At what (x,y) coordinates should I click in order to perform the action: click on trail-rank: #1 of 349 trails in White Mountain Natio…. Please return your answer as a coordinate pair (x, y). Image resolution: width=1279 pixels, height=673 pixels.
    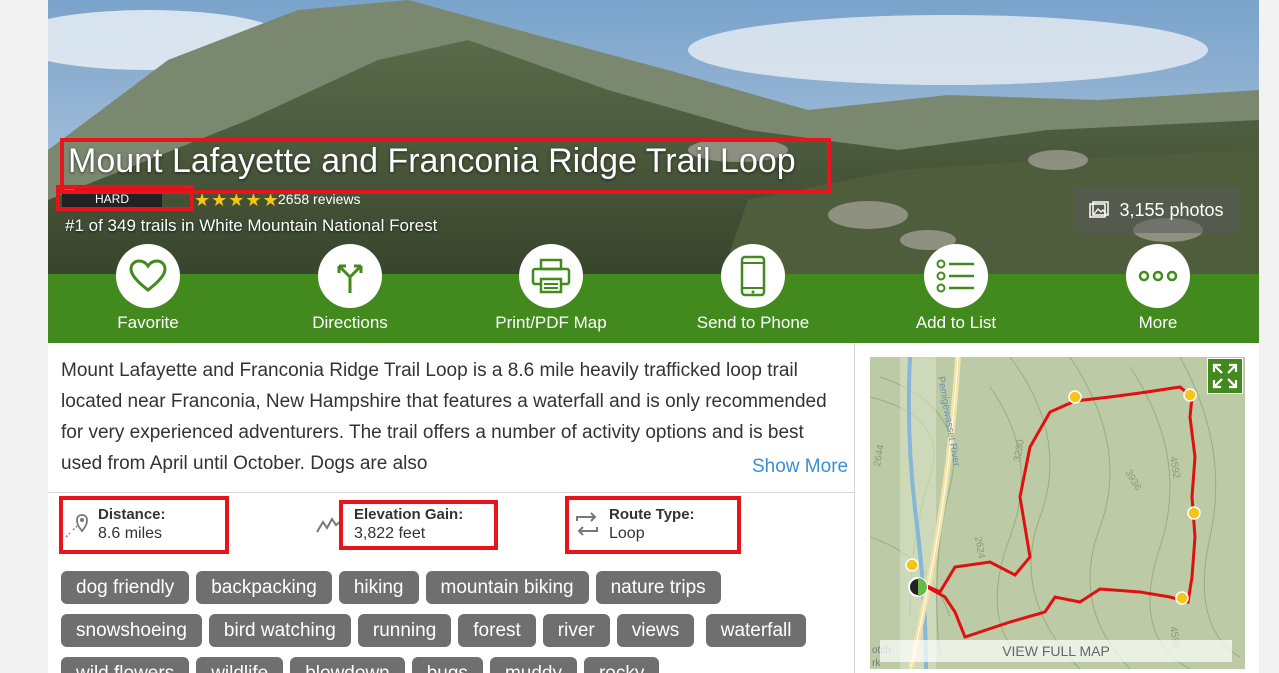
    Looking at the image, I should click on (251, 226).